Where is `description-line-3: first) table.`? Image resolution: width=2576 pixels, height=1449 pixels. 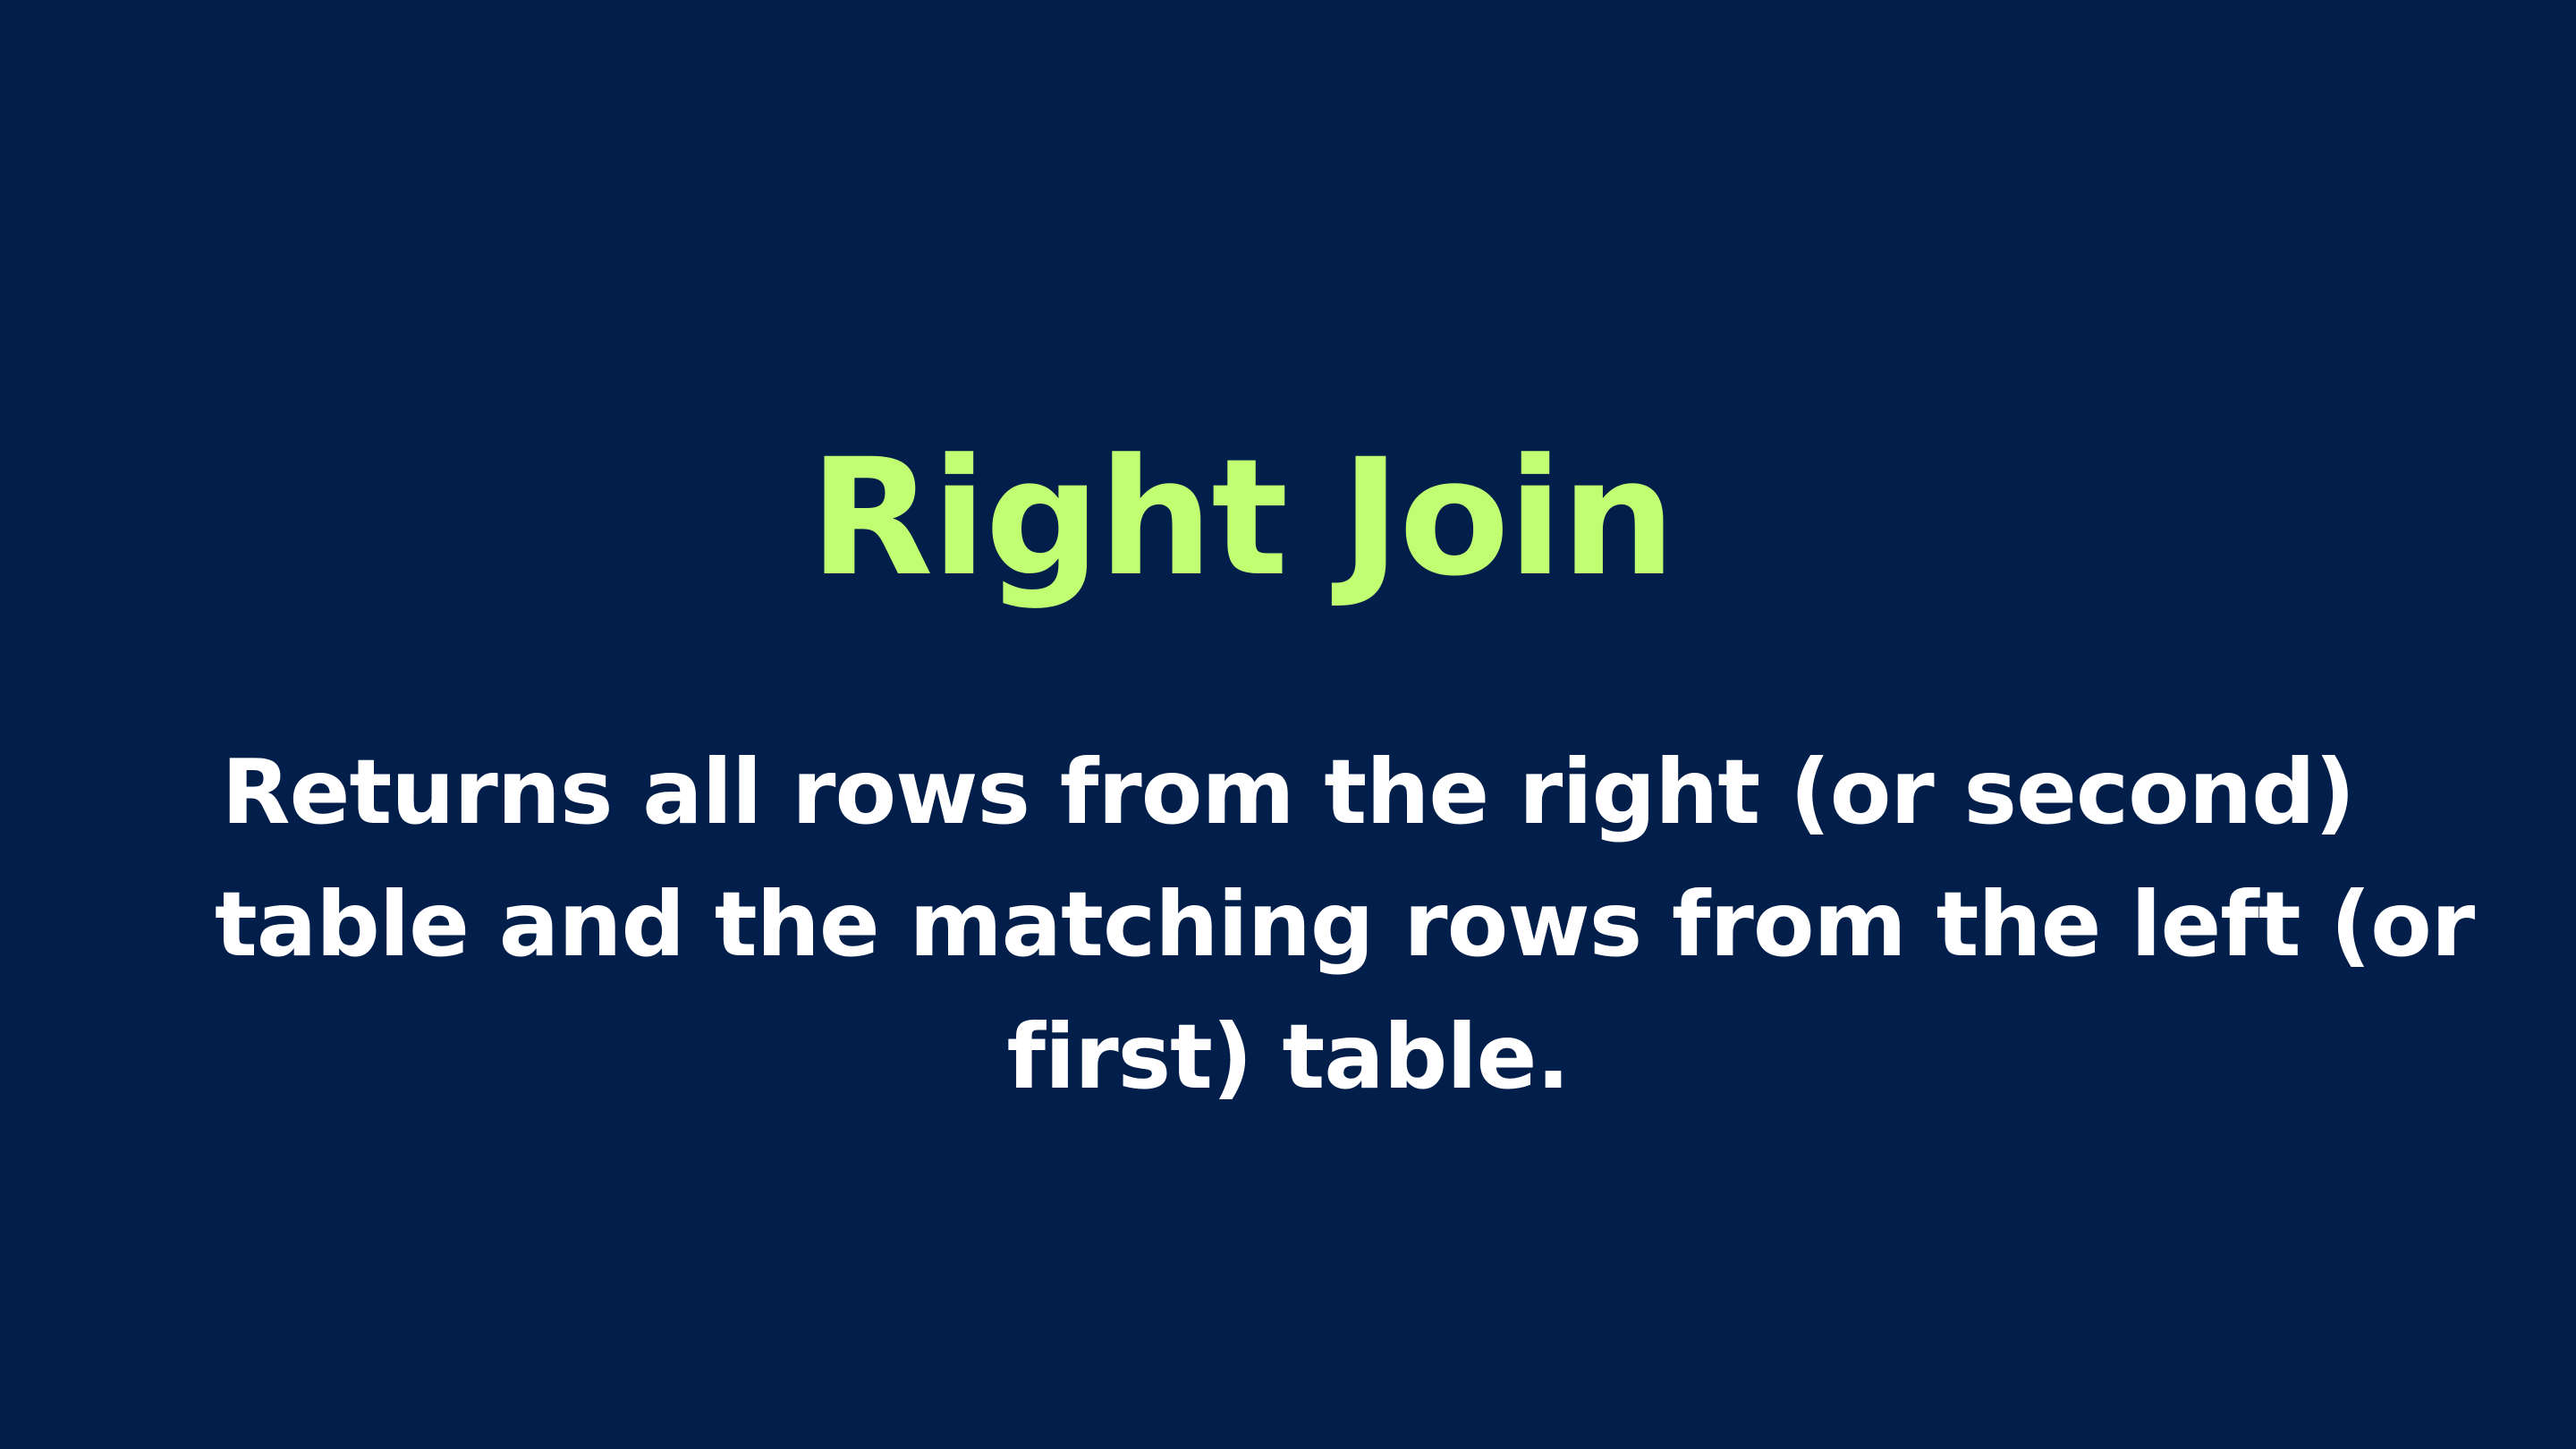
description-line-3: first) table. is located at coordinates (1288, 1056).